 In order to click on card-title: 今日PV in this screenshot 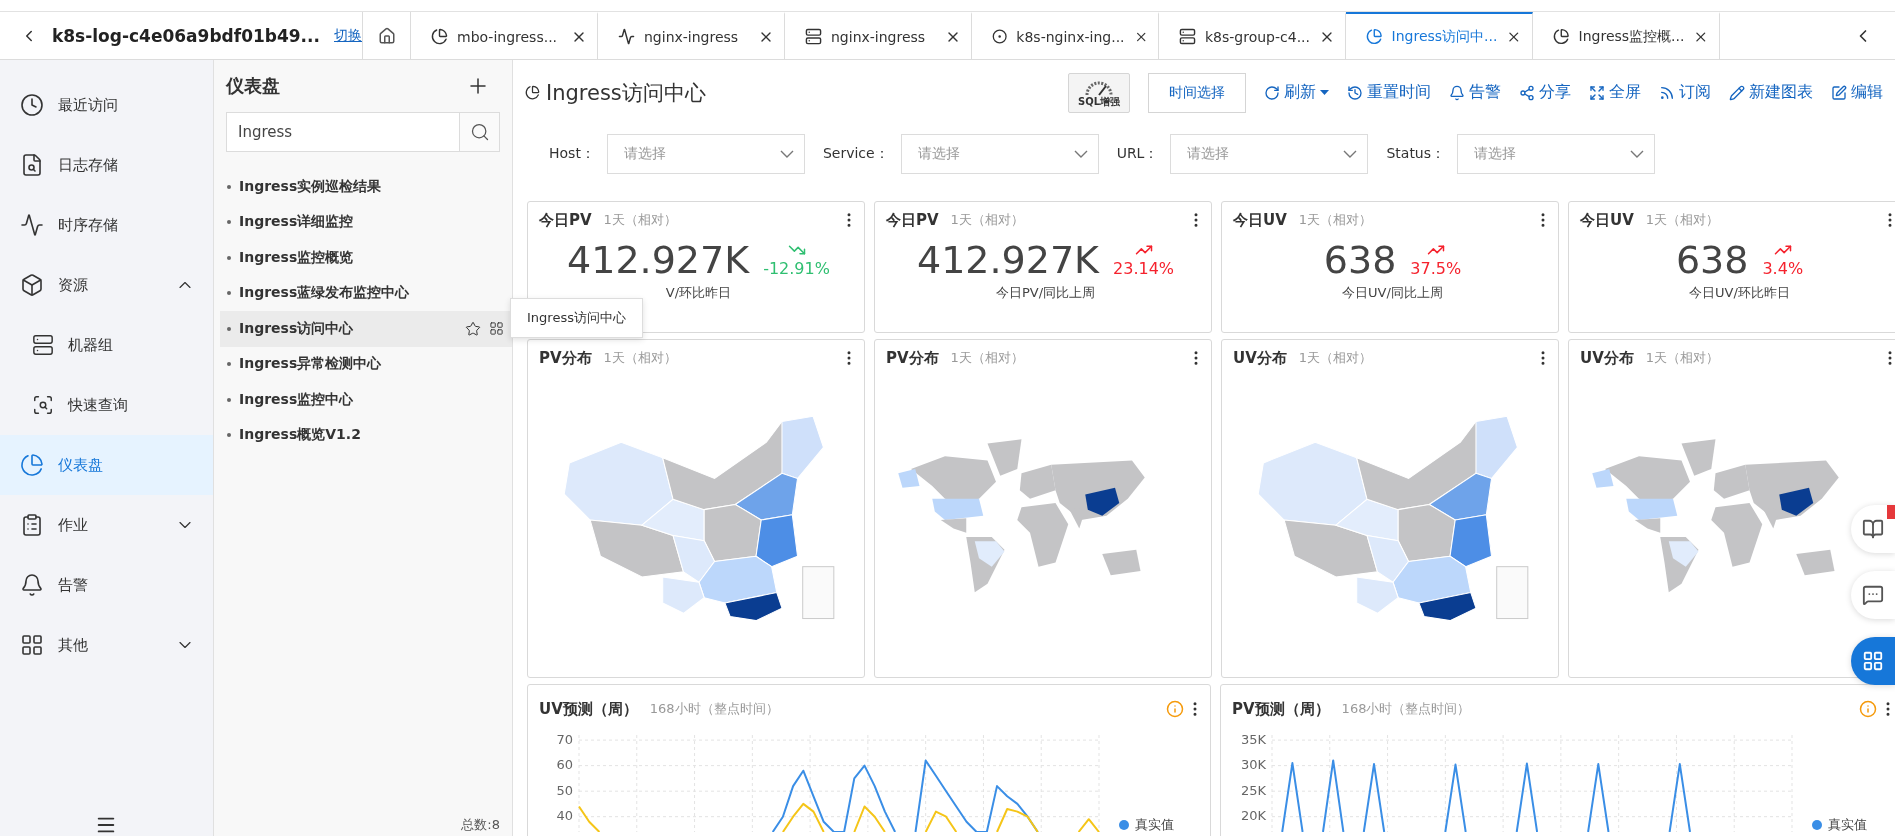, I will do `click(565, 220)`.